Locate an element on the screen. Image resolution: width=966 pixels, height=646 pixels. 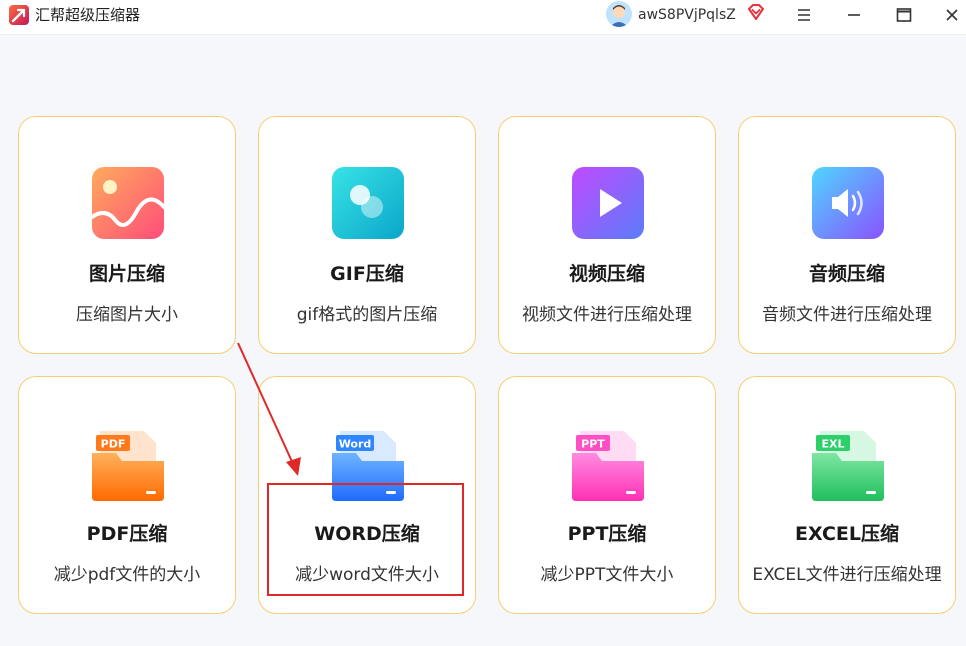
close-icon is located at coordinates (952, 15).